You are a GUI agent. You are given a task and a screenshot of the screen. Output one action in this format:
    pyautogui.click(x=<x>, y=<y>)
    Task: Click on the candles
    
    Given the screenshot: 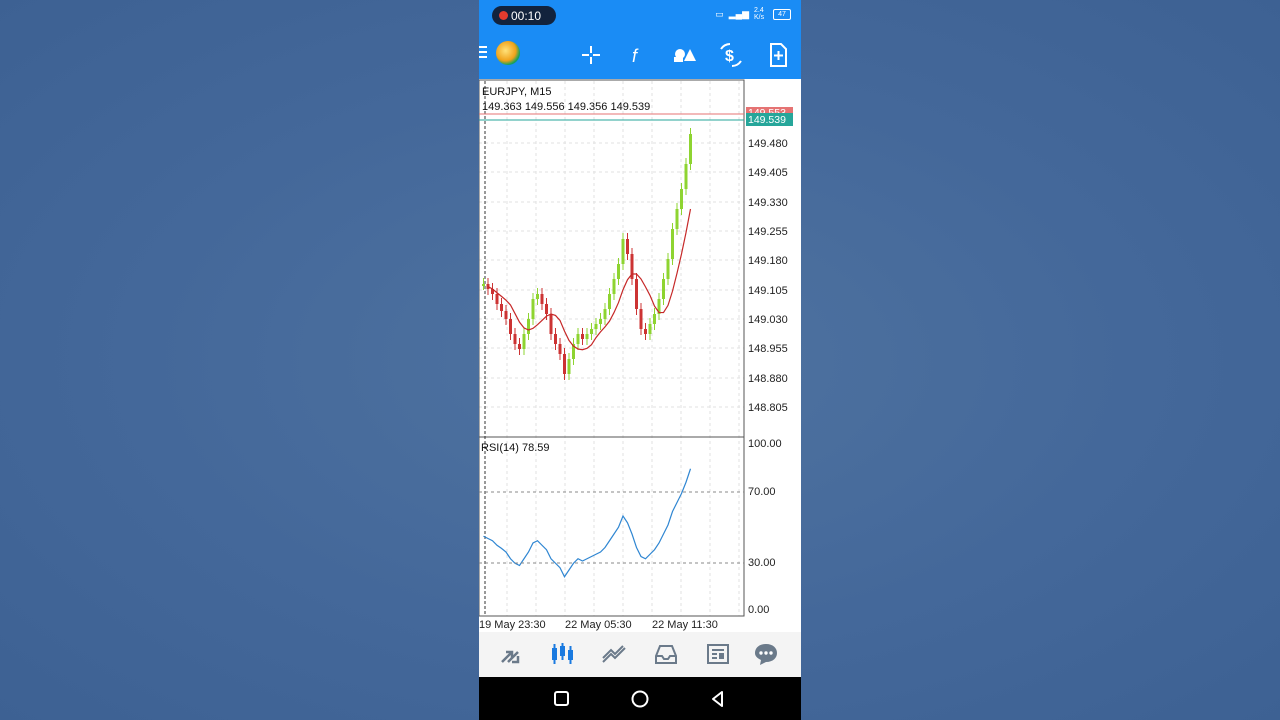 What is the action you would take?
    pyautogui.click(x=587, y=254)
    